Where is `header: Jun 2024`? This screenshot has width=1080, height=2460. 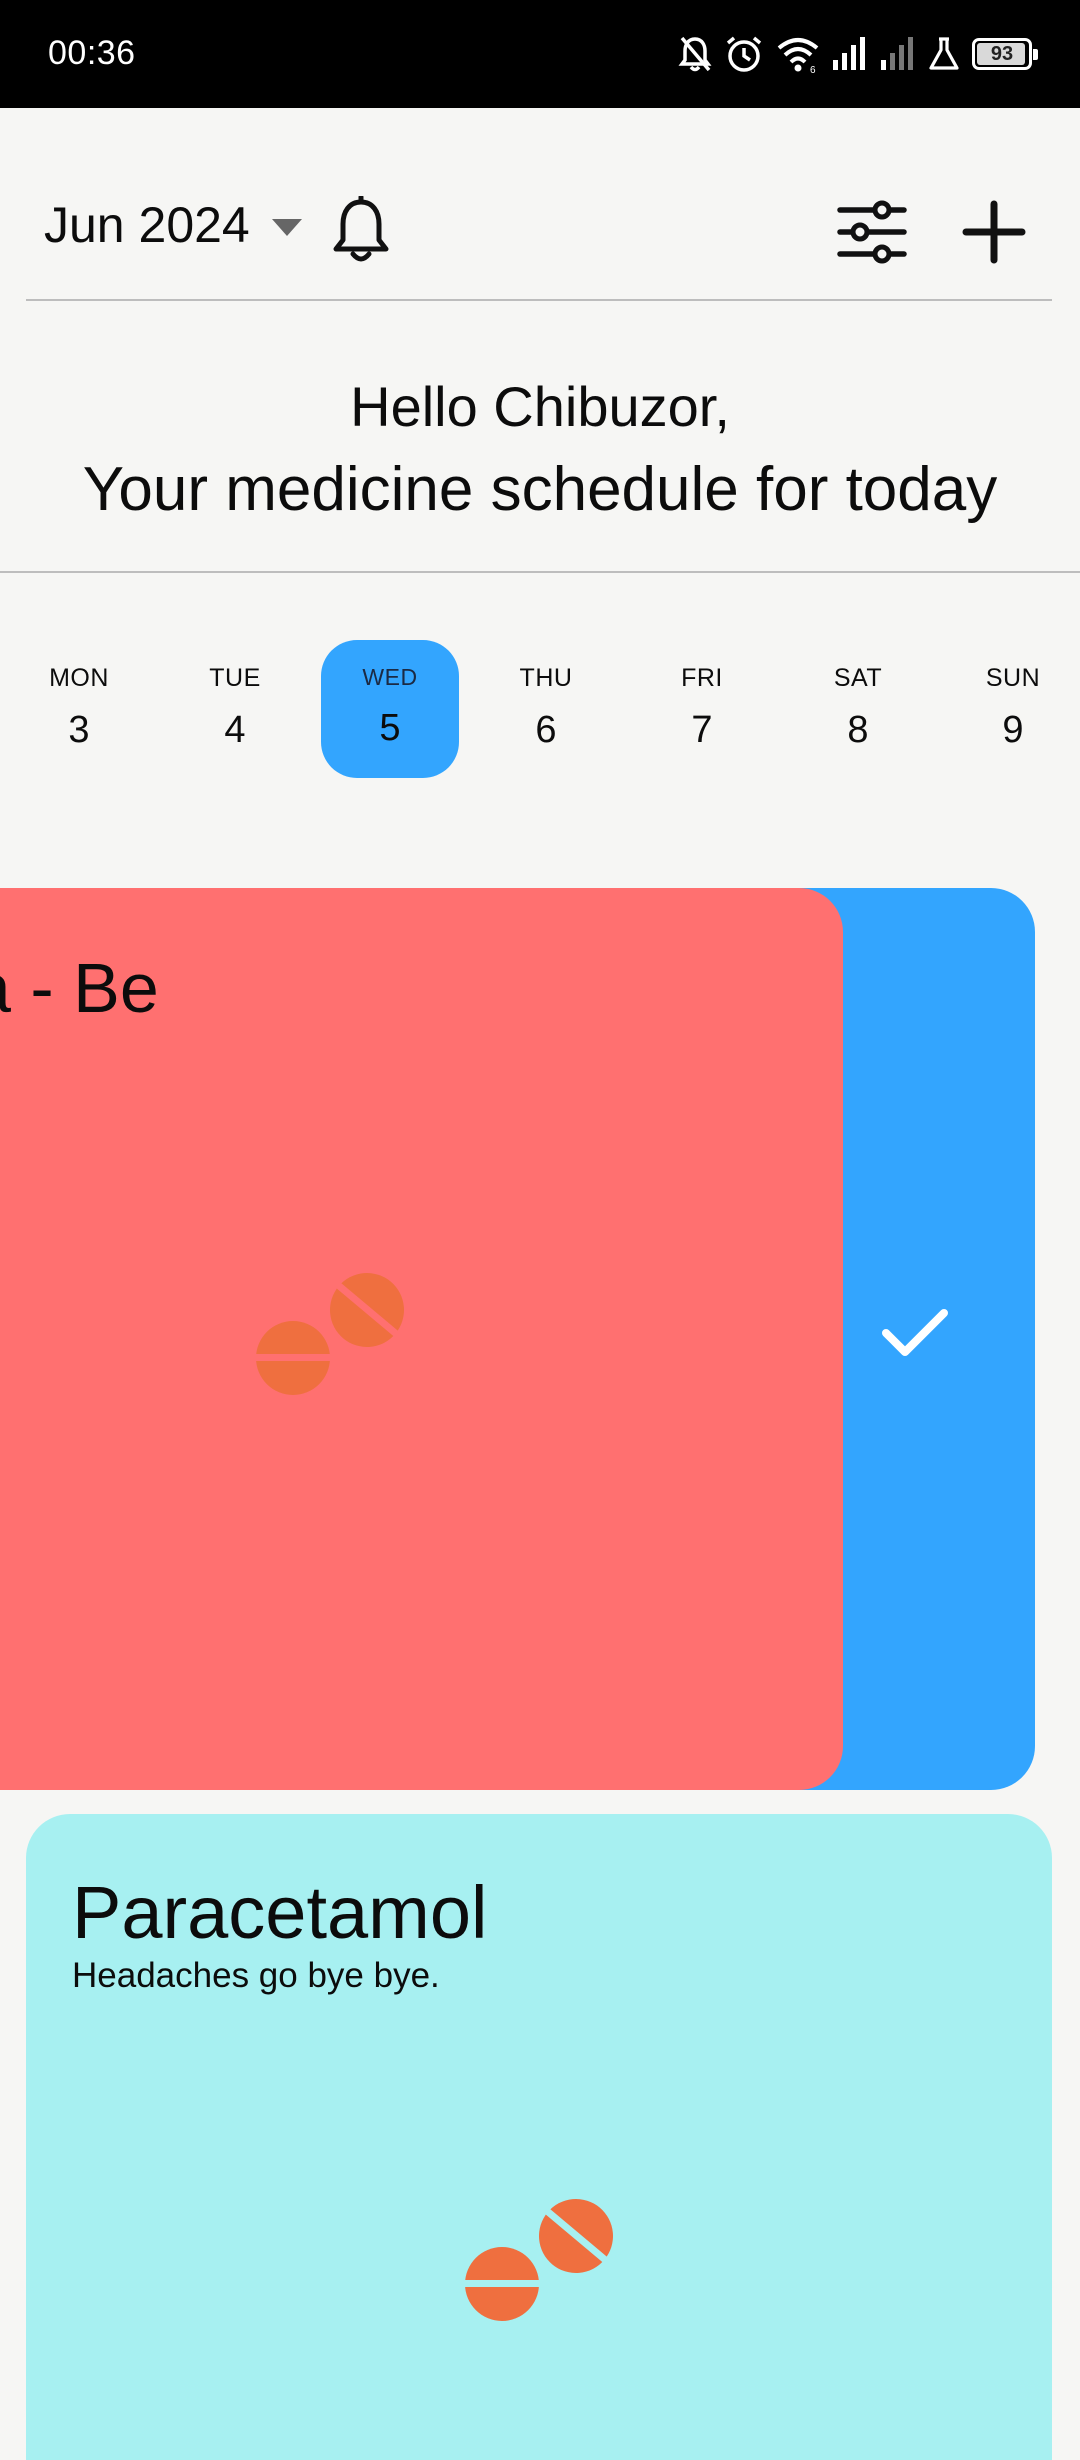 header: Jun 2024 is located at coordinates (540, 204).